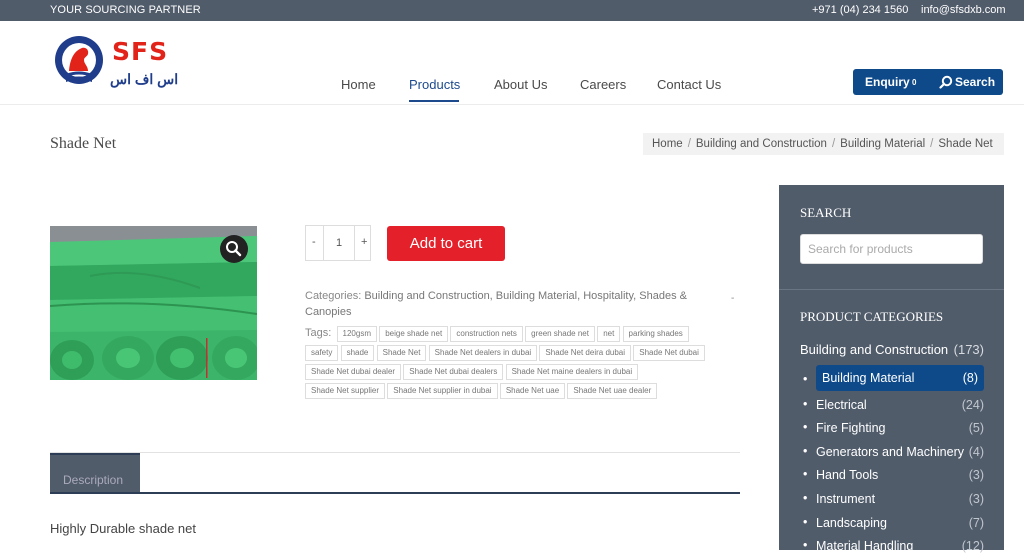 The width and height of the screenshot is (1024, 557). I want to click on magnifier-icon, so click(234, 249).